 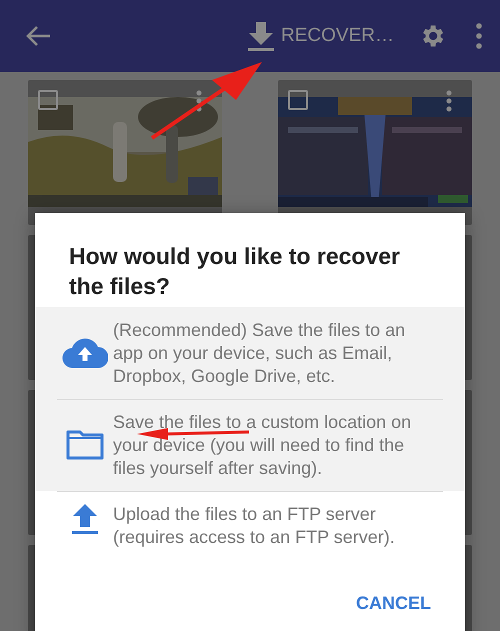 I want to click on back-arrow-icon, so click(x=38, y=36).